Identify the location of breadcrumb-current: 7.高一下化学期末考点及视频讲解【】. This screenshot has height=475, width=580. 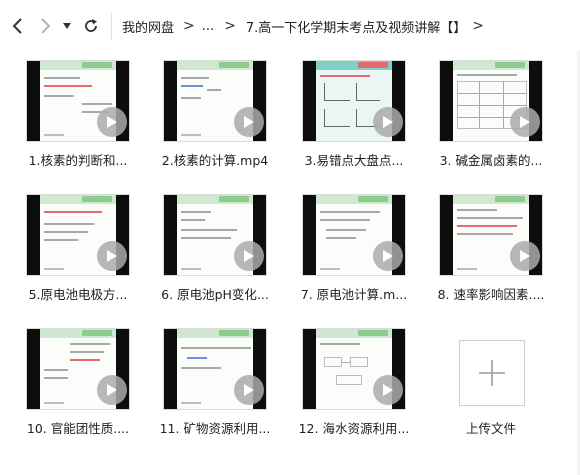
(356, 26).